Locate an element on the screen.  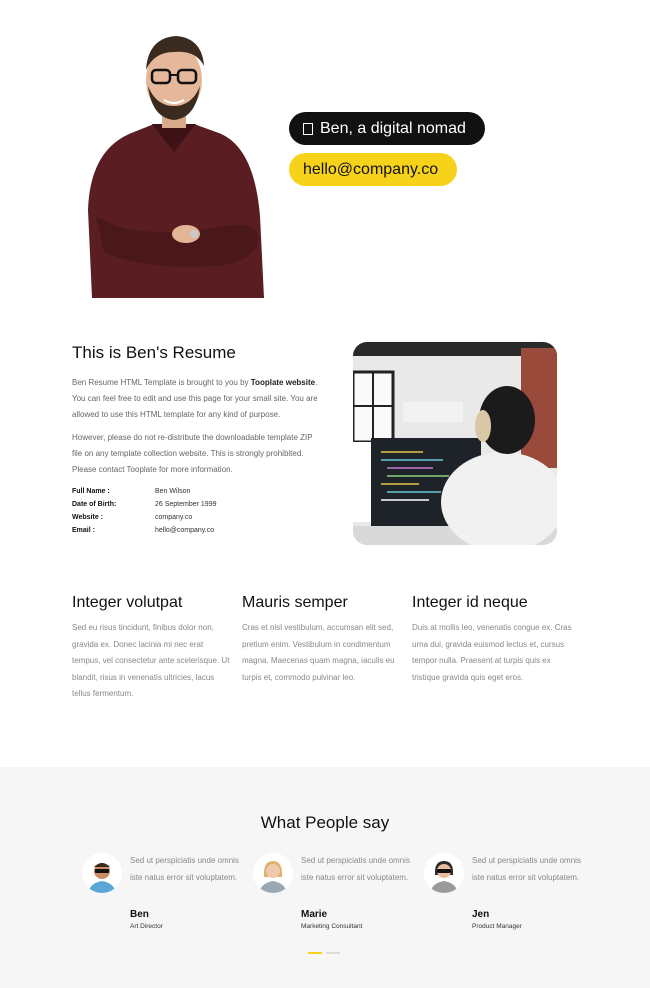
testimonial-role: Art Director is located at coordinates (146, 926).